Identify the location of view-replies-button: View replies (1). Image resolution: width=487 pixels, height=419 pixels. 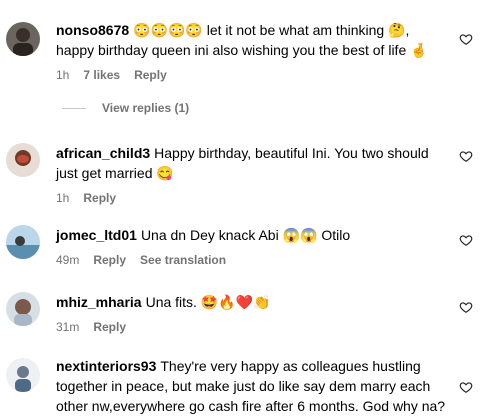
(125, 108).